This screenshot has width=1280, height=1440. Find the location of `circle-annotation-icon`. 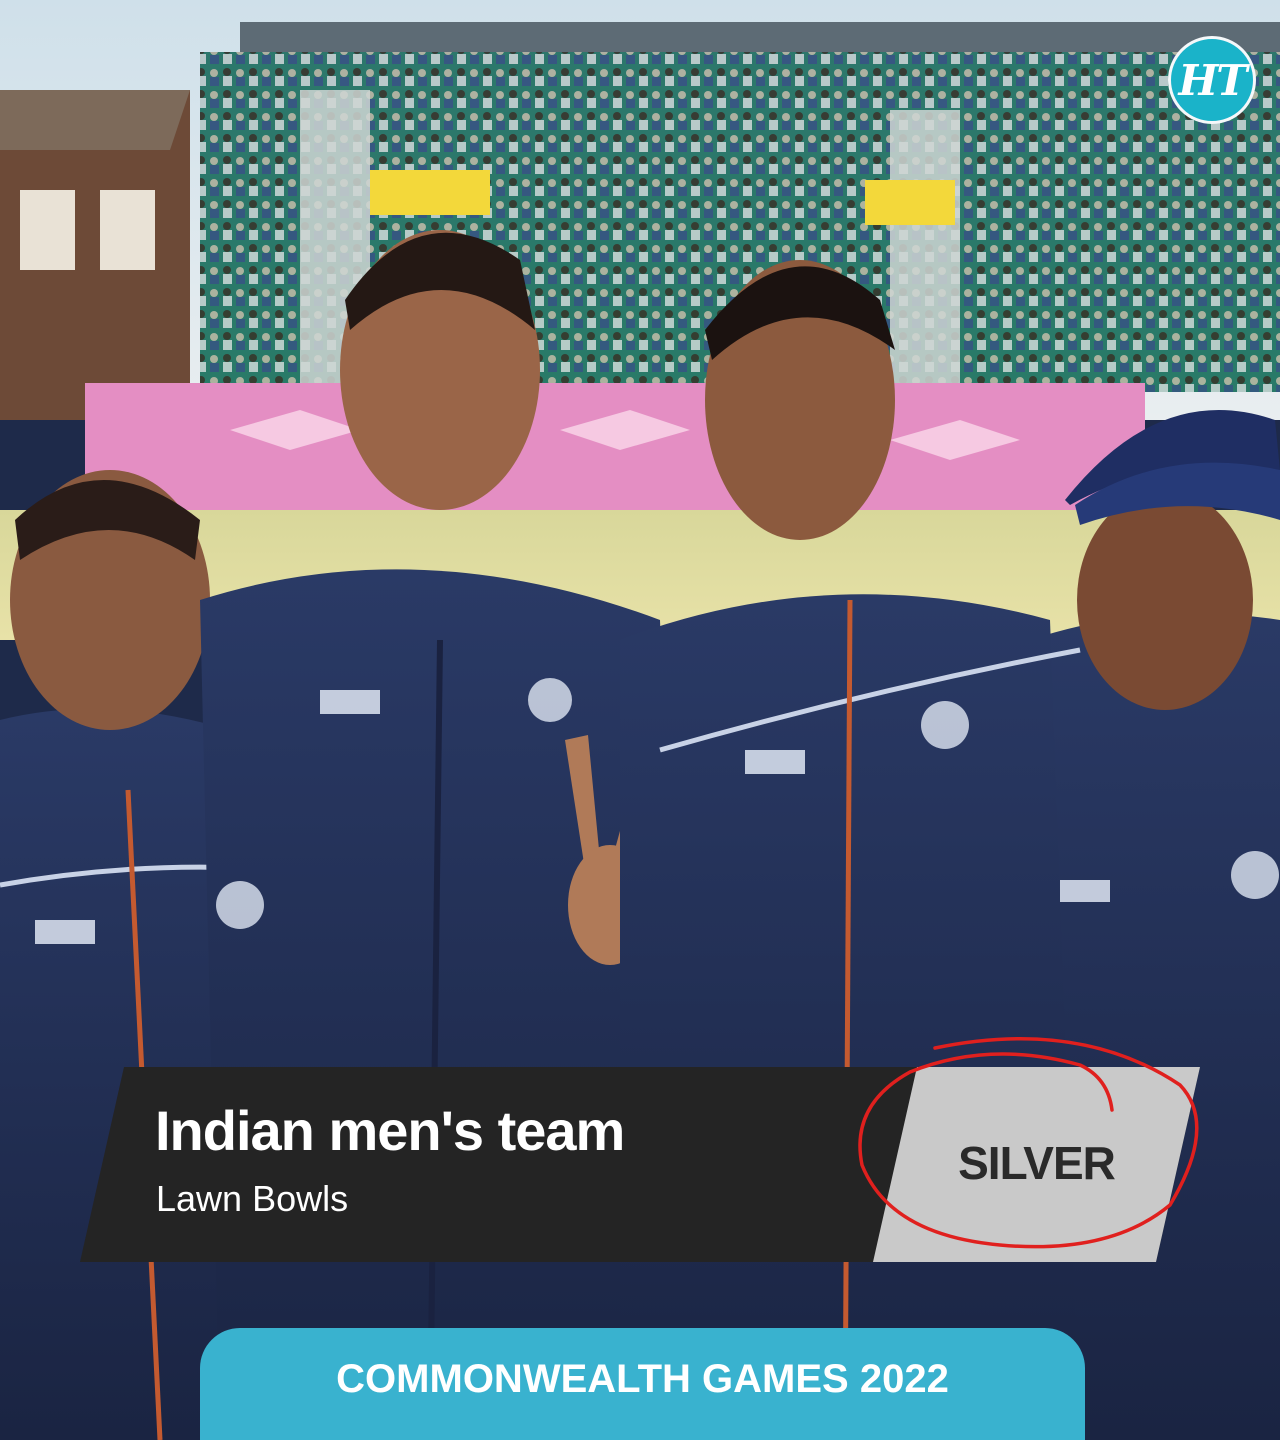

circle-annotation-icon is located at coordinates (1028, 1142).